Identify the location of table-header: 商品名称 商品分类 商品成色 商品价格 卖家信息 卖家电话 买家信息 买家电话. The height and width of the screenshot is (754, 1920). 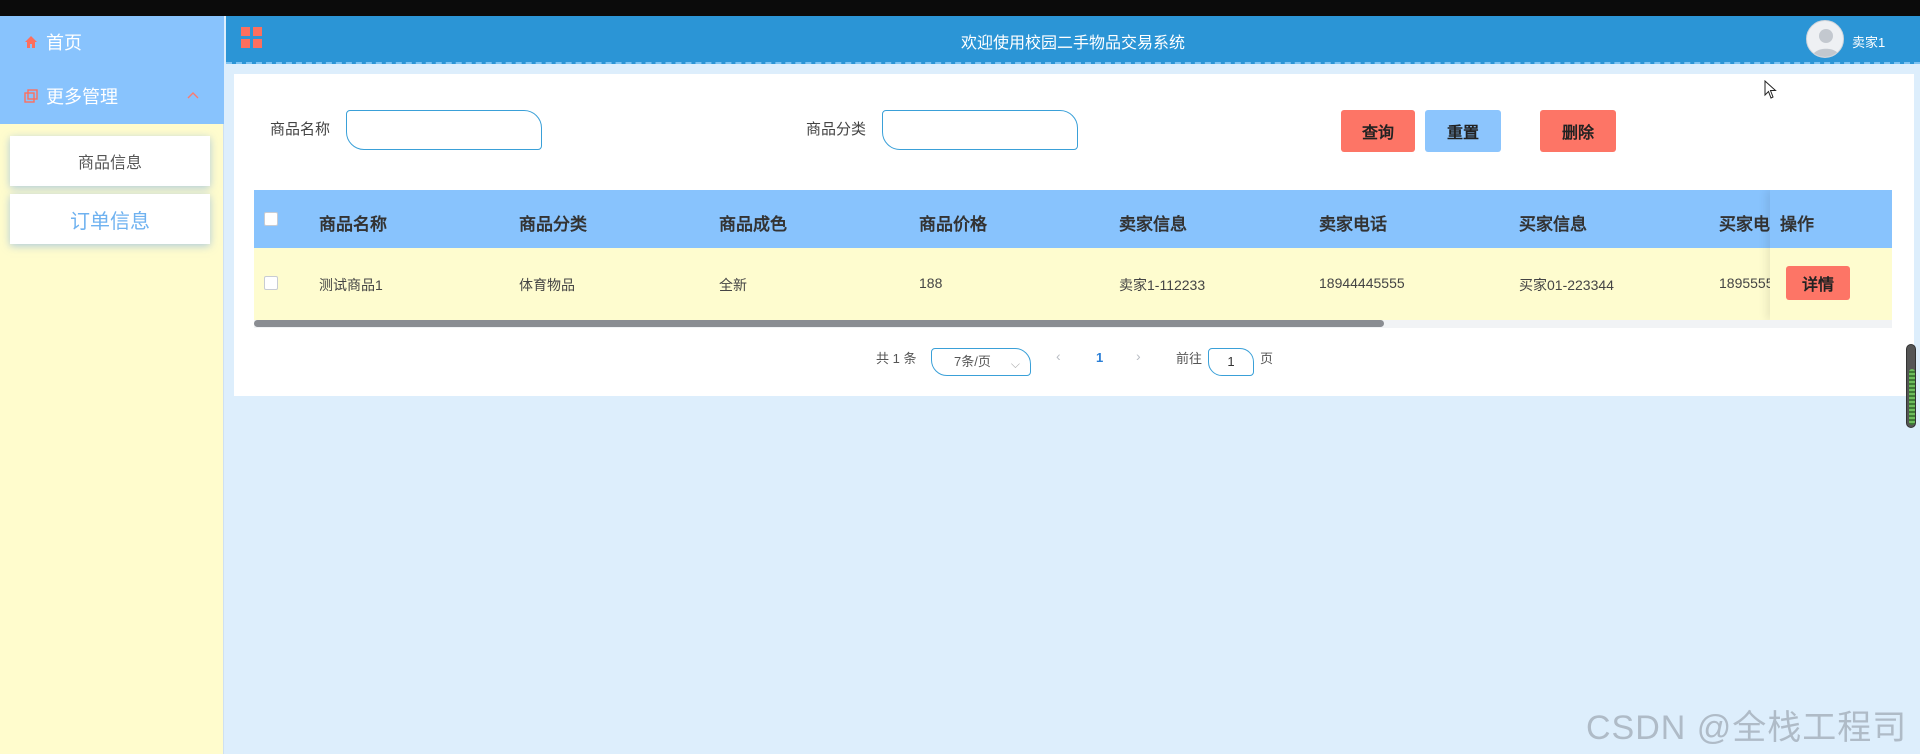
(1073, 219).